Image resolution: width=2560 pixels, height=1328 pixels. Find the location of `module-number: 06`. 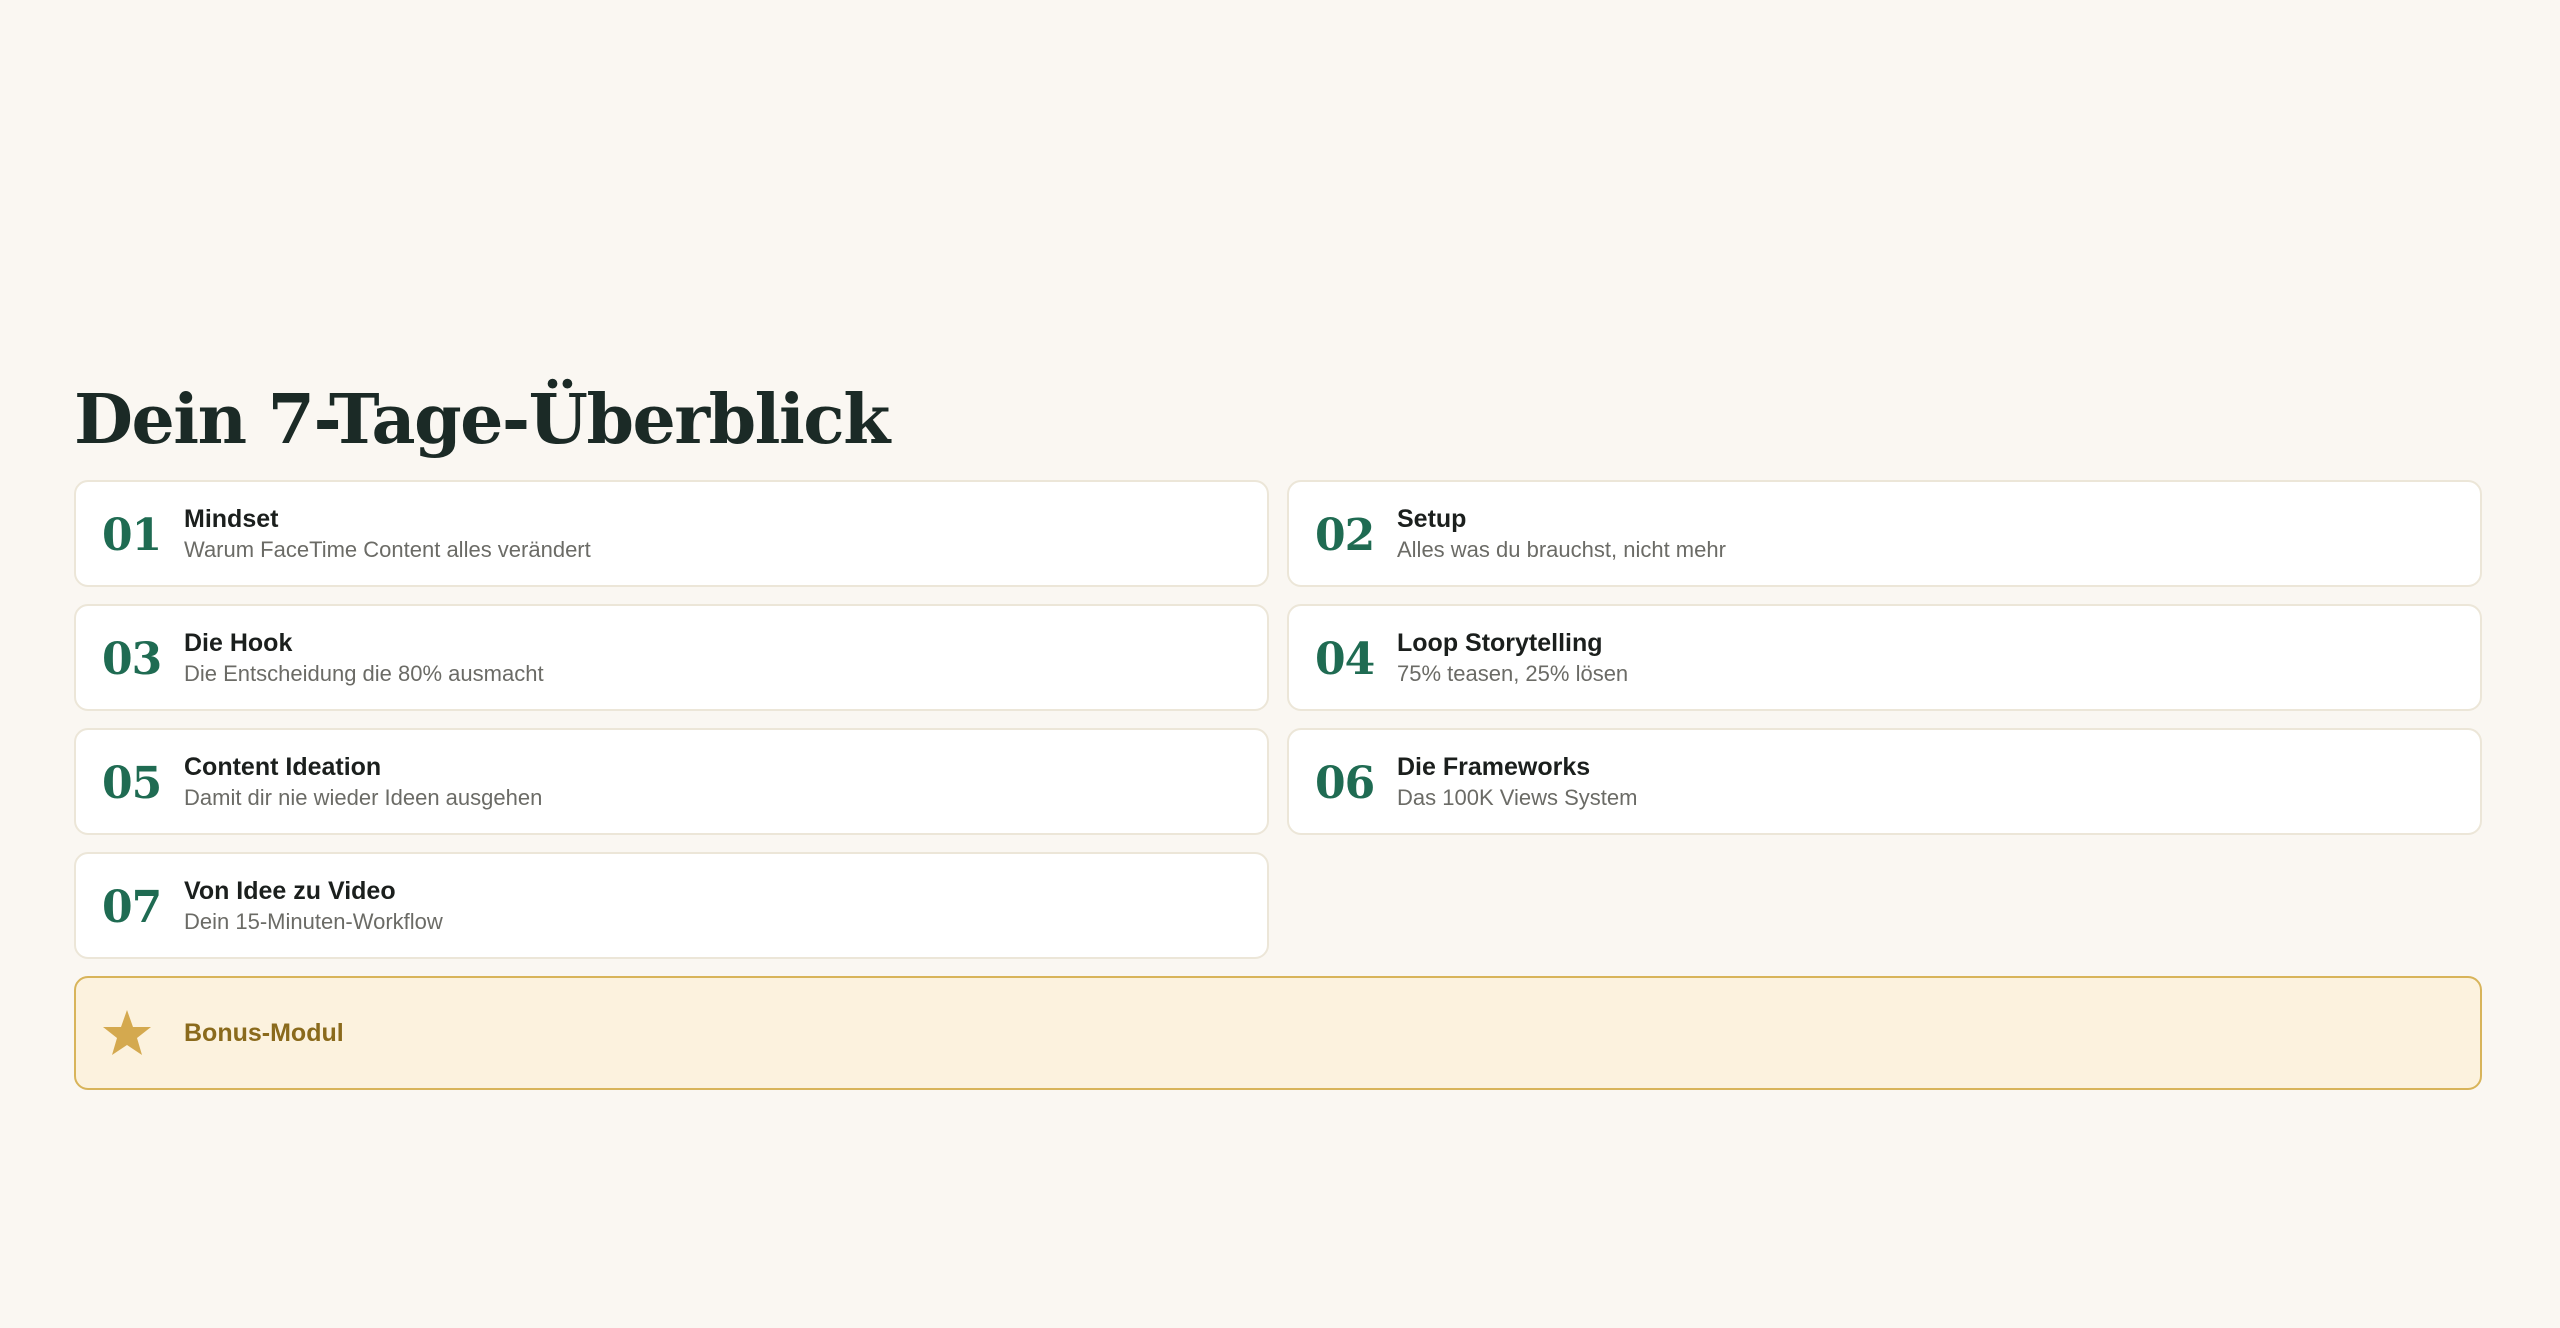

module-number: 06 is located at coordinates (1345, 783).